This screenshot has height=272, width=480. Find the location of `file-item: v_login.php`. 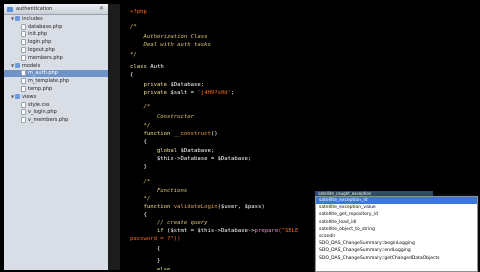

file-item: v_login.php is located at coordinates (56, 113).